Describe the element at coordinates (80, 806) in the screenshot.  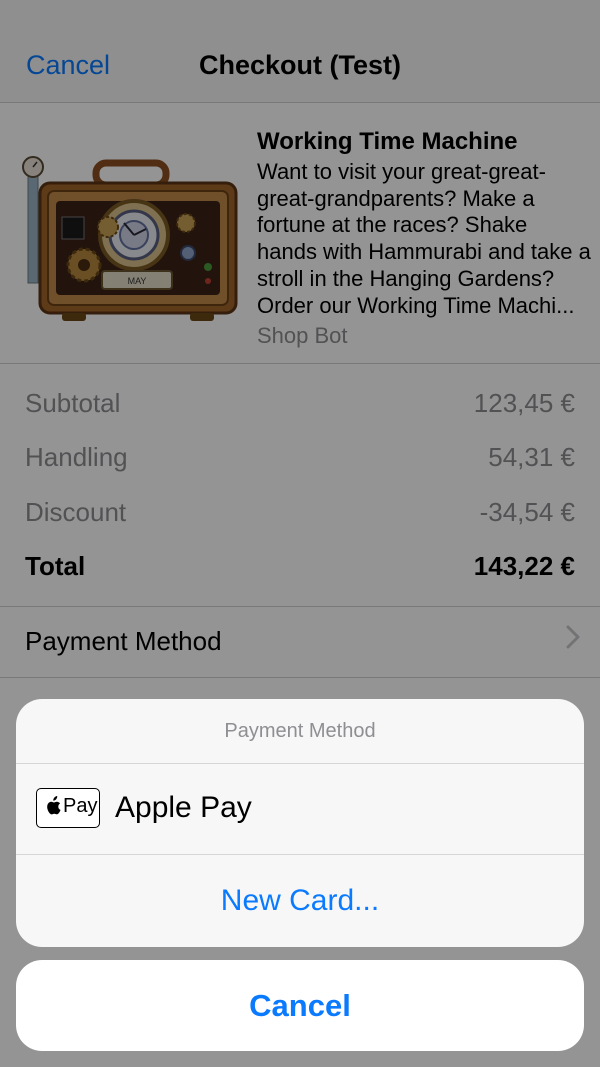
I see `apple-pay-mark-text: Pay` at that location.